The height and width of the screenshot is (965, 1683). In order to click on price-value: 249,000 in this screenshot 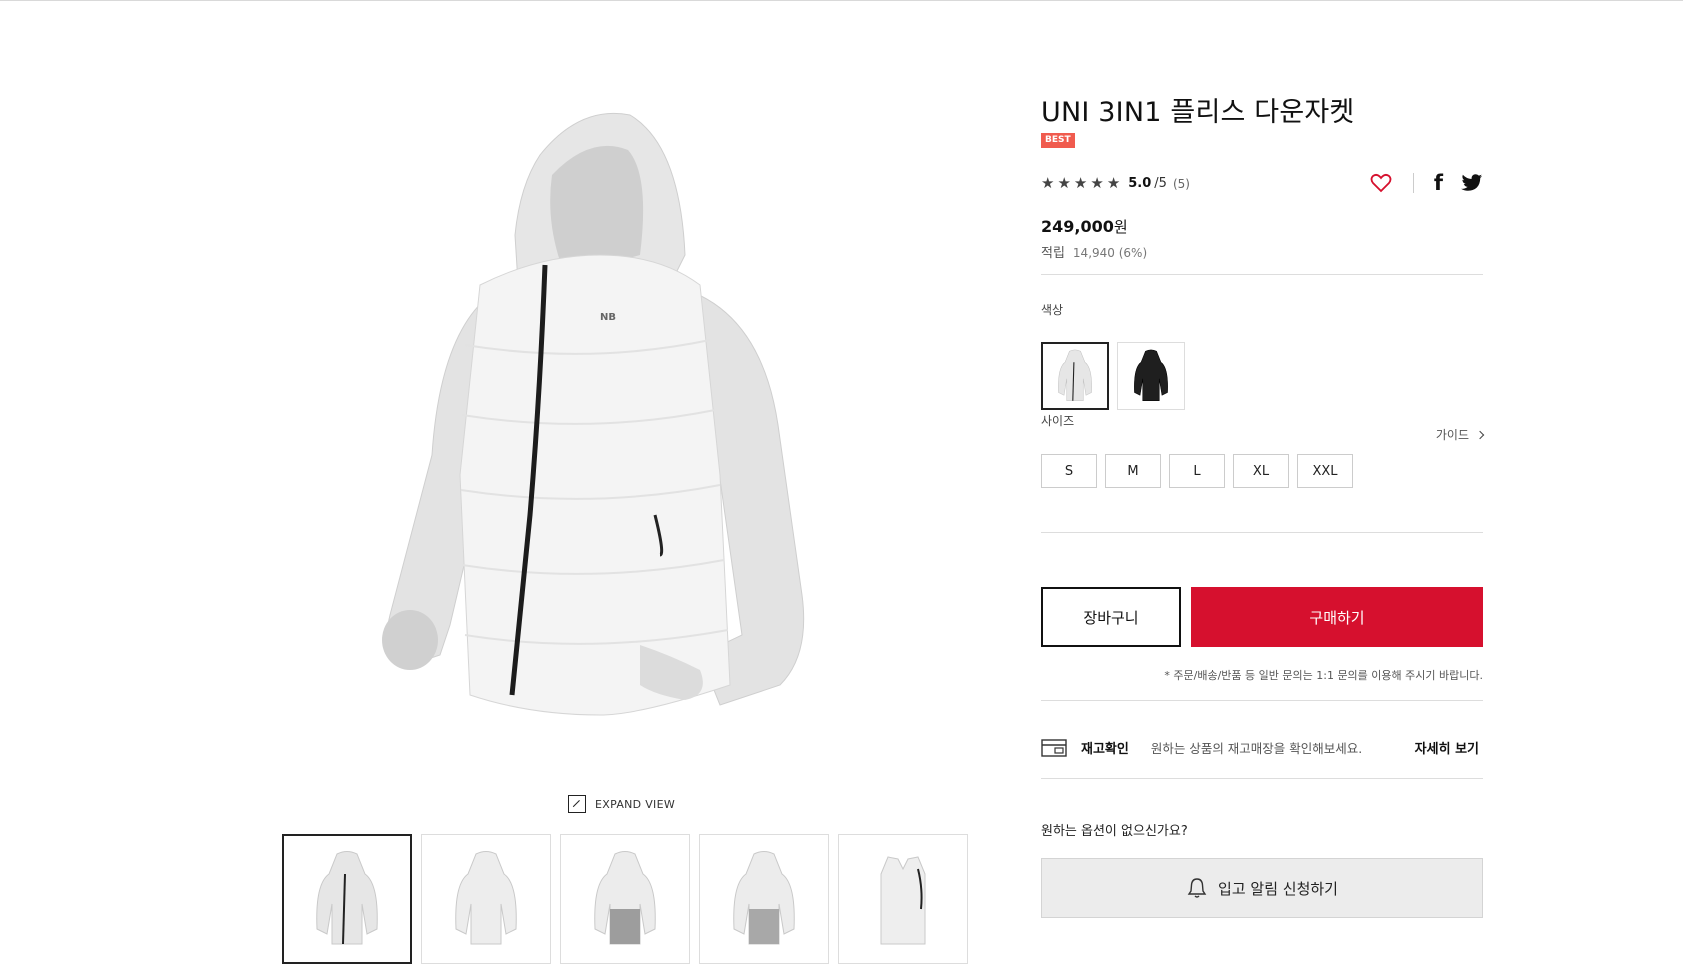, I will do `click(1077, 226)`.